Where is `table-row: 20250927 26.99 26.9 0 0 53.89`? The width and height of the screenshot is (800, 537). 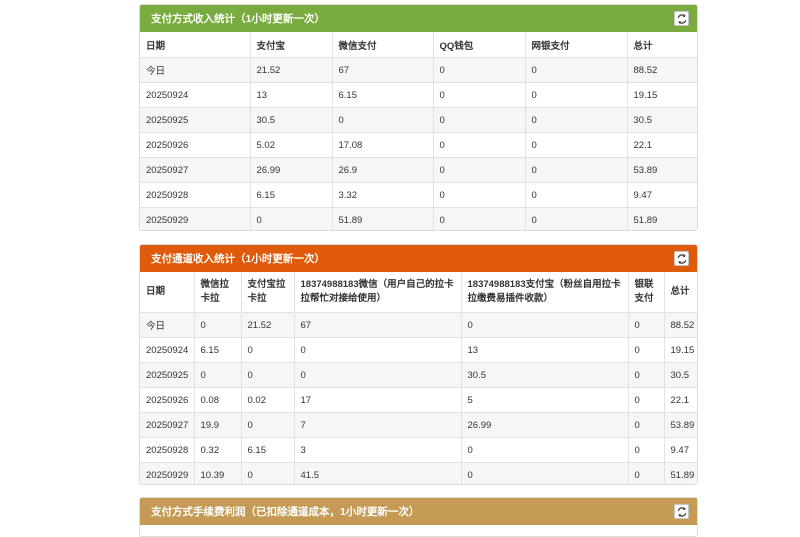
table-row: 20250927 26.99 26.9 0 0 53.89 is located at coordinates (418, 170).